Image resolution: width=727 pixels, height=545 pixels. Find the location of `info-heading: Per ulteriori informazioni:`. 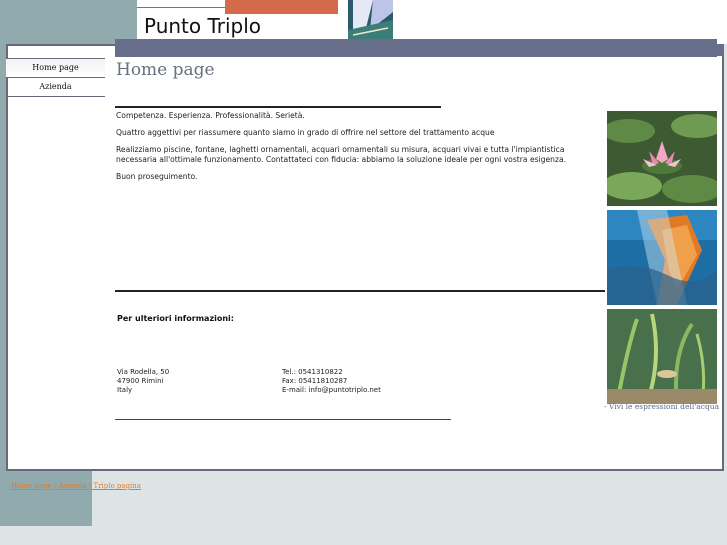

info-heading: Per ulteriori informazioni: is located at coordinates (175, 318).